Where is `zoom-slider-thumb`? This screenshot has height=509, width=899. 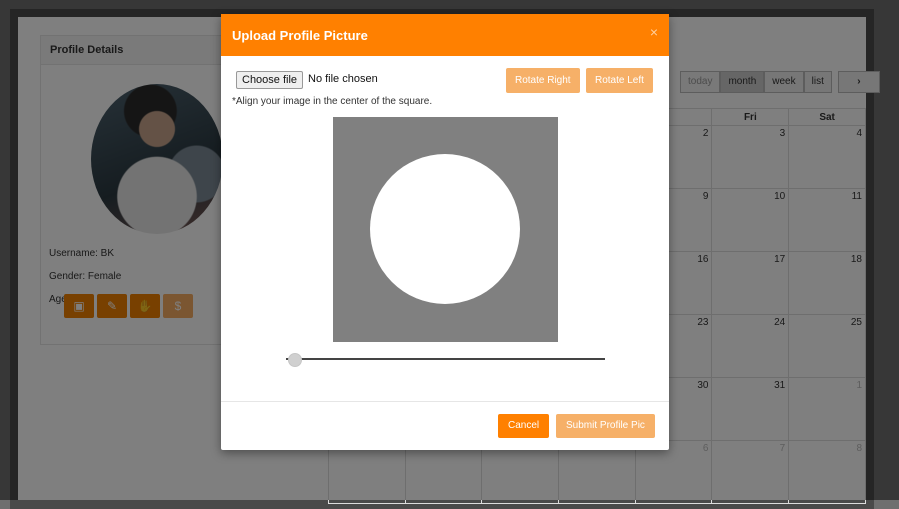
zoom-slider-thumb is located at coordinates (295, 360).